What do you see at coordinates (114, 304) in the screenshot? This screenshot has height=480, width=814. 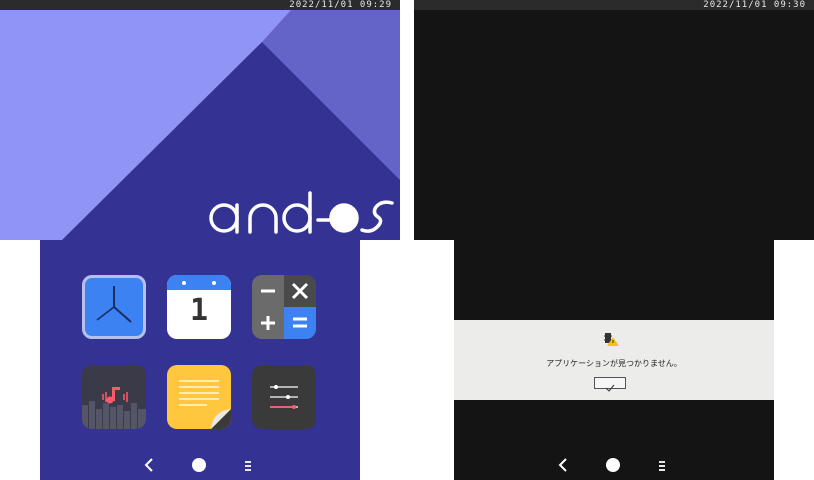 I see `clock-icon` at bounding box center [114, 304].